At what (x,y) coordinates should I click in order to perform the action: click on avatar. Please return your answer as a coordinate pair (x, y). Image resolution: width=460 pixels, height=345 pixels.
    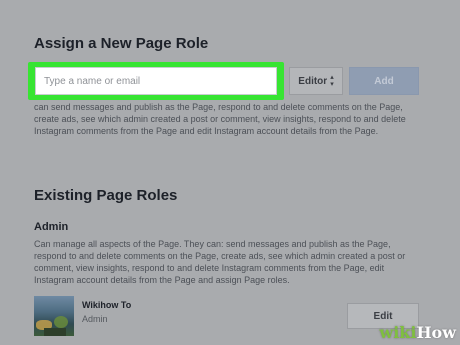
    Looking at the image, I should click on (54, 316).